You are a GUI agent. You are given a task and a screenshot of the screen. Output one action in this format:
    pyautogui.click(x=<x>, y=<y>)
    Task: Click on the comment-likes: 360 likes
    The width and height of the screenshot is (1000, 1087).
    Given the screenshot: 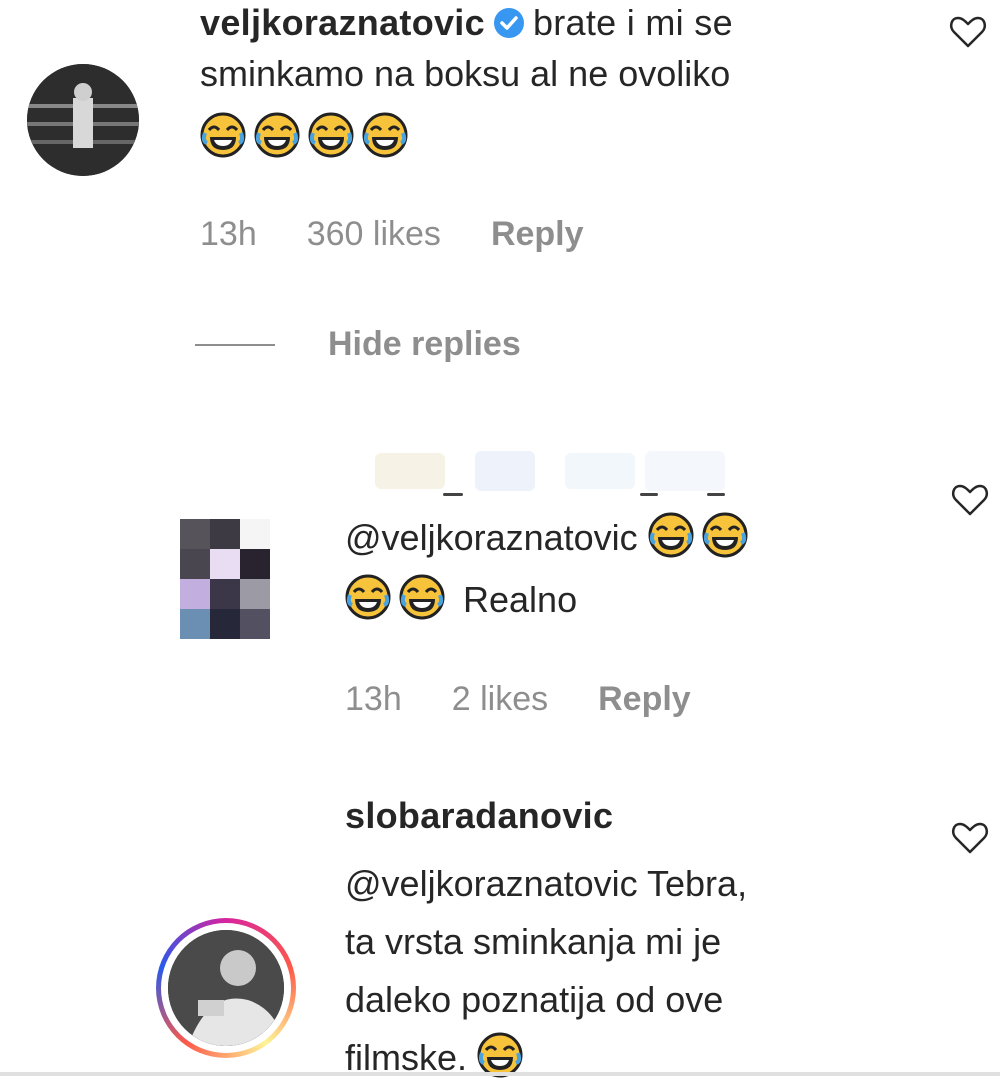 What is the action you would take?
    pyautogui.click(x=374, y=234)
    